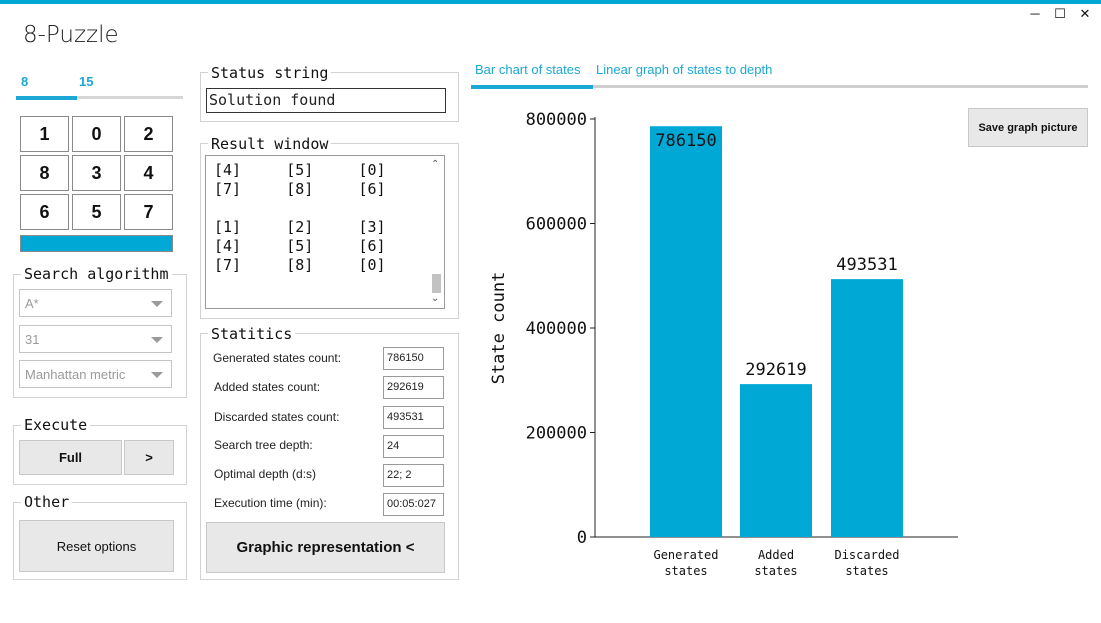 The width and height of the screenshot is (1101, 623). I want to click on y-tick-label: 800000, so click(556, 120).